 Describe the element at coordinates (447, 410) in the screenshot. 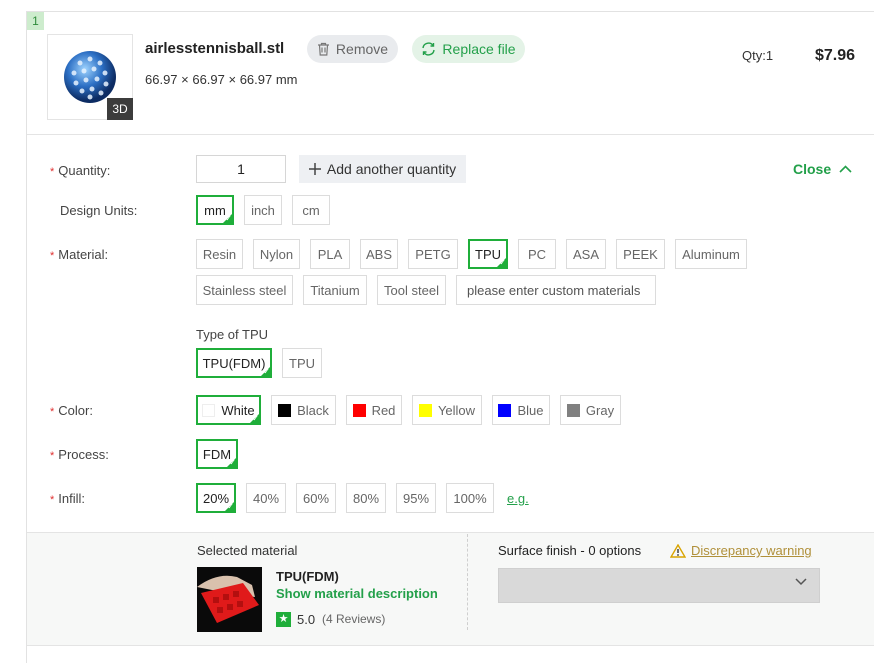

I see `color-option-yellow: Yellow` at that location.